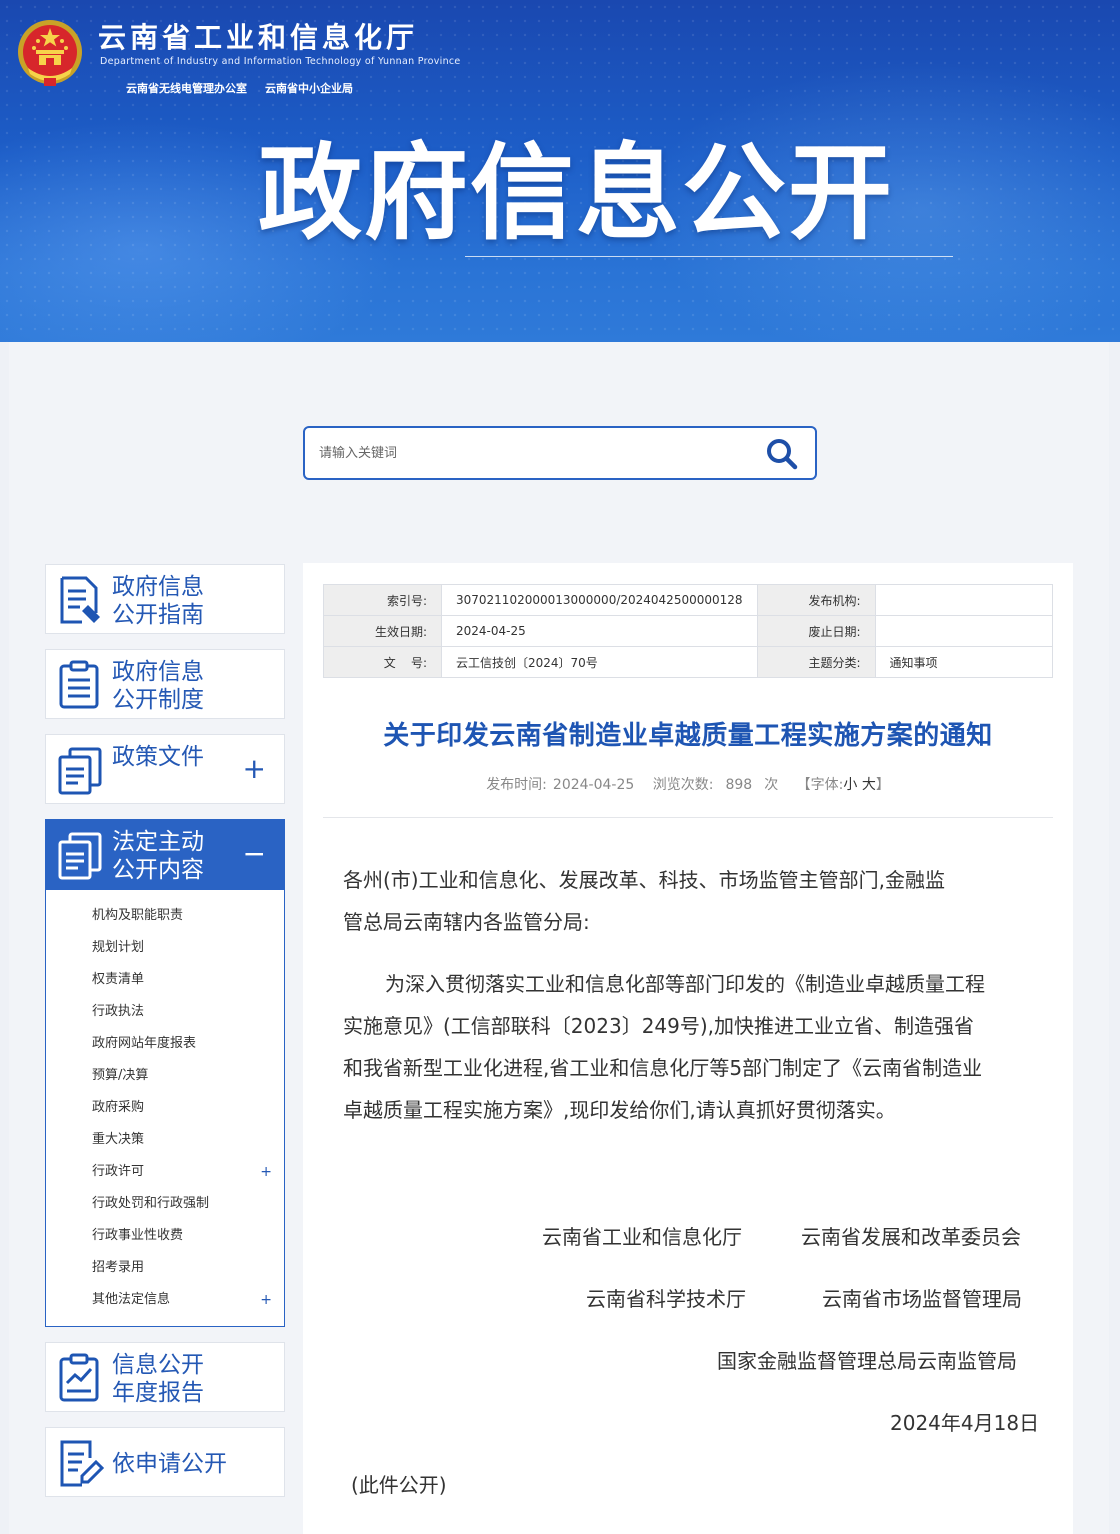 The image size is (1120, 1534). Describe the element at coordinates (182, 1076) in the screenshot. I see `sub-item-budget: 预算/决算` at that location.